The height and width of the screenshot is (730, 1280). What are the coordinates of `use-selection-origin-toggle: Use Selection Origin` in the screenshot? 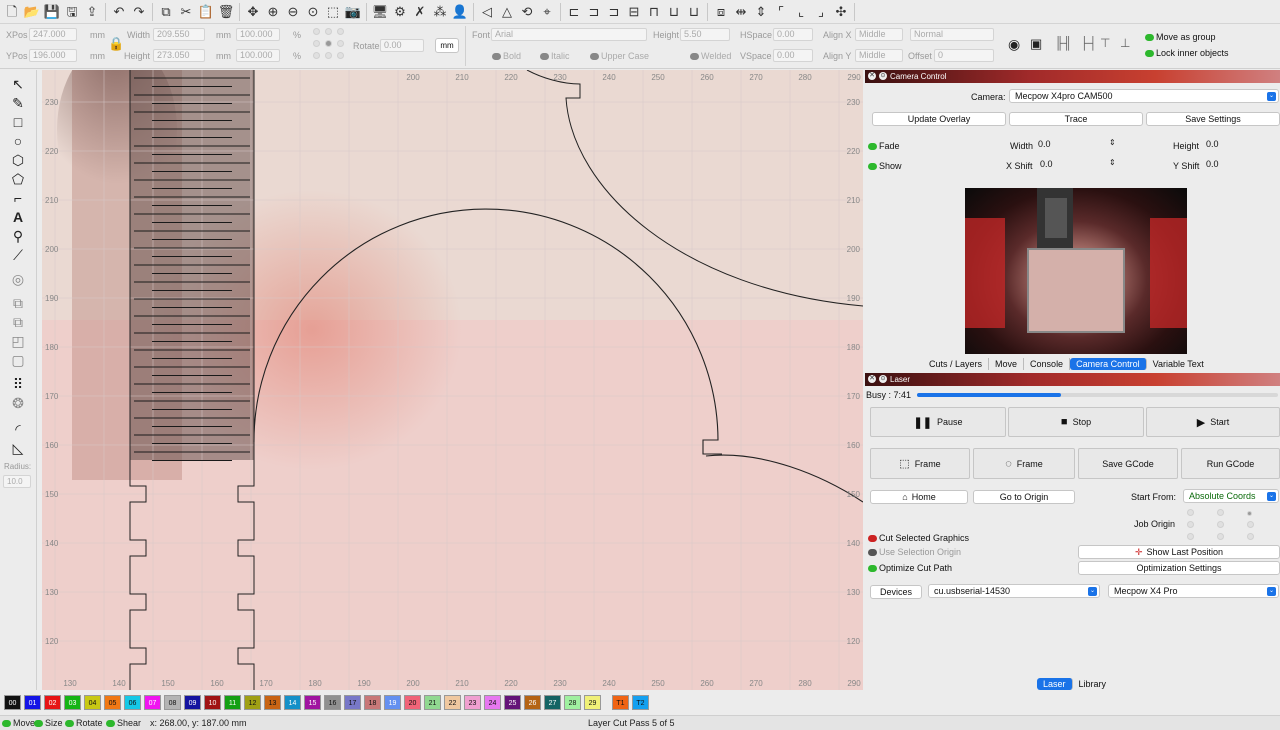 It's located at (914, 552).